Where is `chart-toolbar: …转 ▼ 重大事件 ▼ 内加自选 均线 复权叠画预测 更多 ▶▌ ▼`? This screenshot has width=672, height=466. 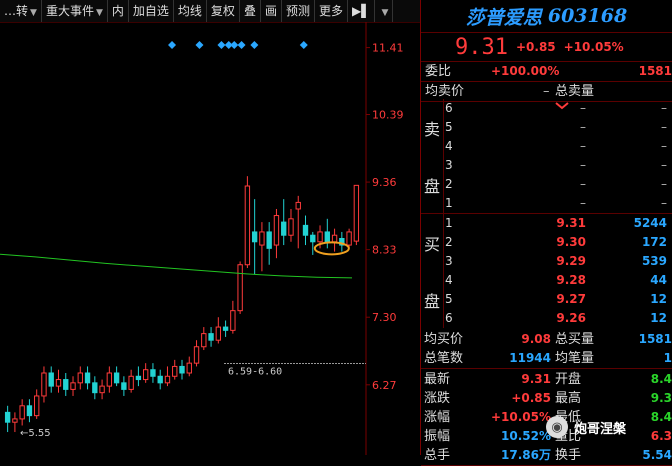
chart-toolbar: …转 ▼ 重大事件 ▼ 内加自选 均线 复权叠画预测 更多 ▶▌ ▼ is located at coordinates (210, 11).